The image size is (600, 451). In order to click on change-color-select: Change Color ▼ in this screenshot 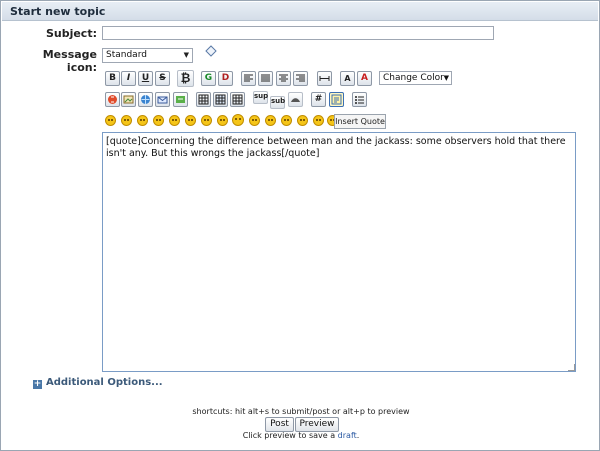, I will do `click(415, 78)`.